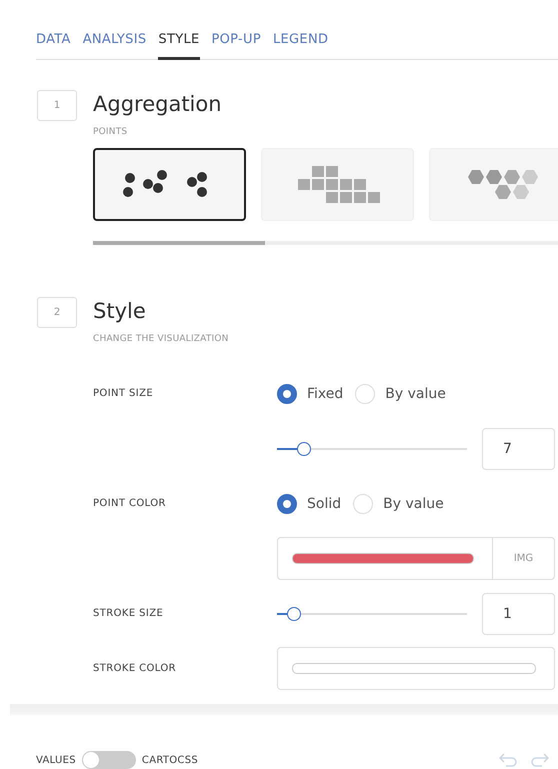 This screenshot has height=769, width=558. Describe the element at coordinates (114, 46) in the screenshot. I see `tab: ANALYSIS` at that location.